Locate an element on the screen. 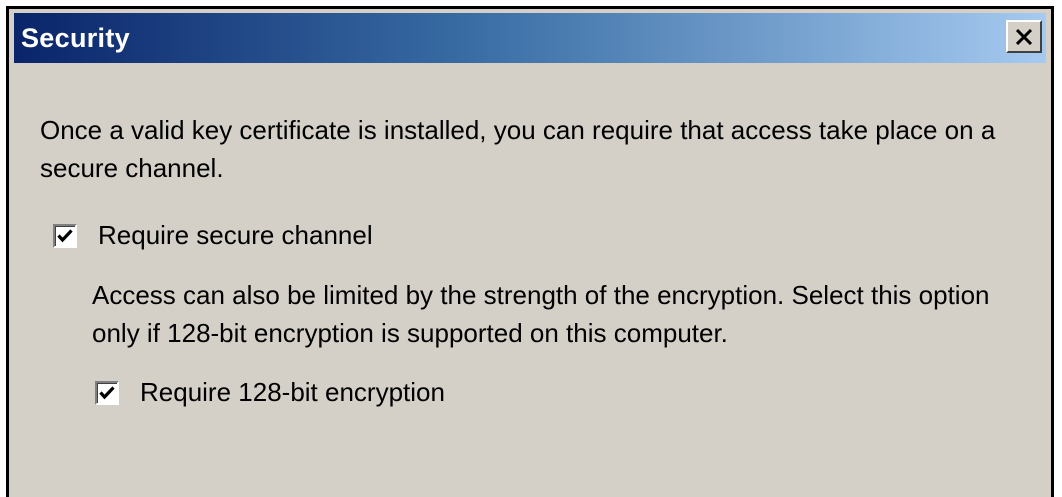  require-128-bit-encryption-checkbox: Require 128-bit encryption is located at coordinates (270, 392).